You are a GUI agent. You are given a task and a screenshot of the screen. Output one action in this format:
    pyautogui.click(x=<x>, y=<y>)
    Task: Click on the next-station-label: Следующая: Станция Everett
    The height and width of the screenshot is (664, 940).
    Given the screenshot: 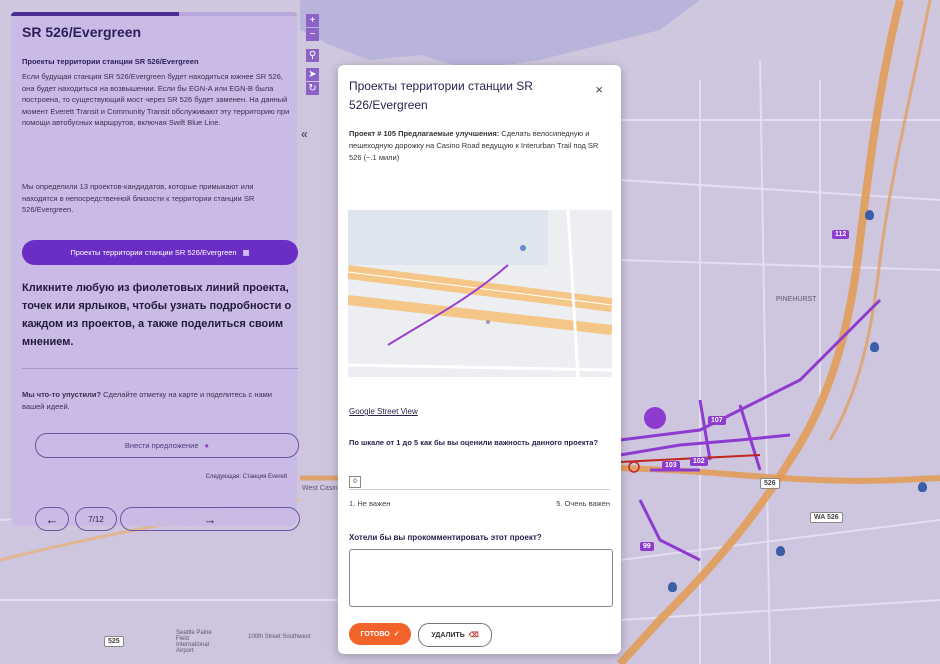 What is the action you would take?
    pyautogui.click(x=246, y=477)
    